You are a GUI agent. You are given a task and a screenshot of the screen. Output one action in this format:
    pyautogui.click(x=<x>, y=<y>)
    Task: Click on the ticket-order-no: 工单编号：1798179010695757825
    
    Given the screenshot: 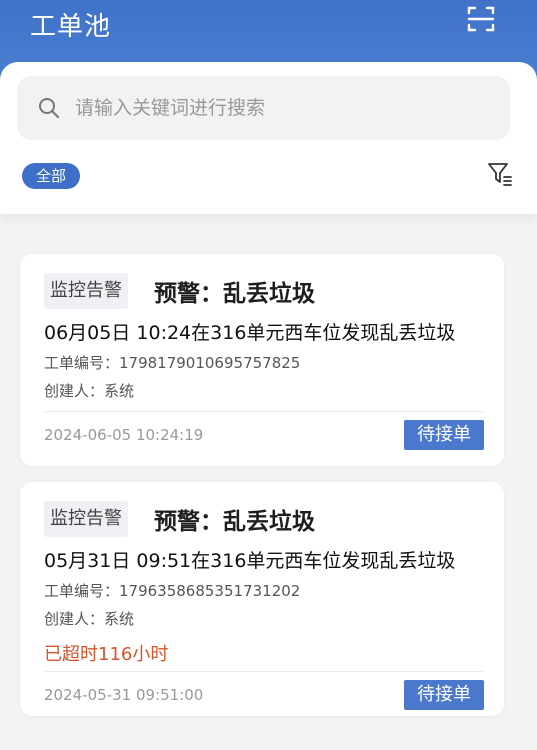 What is the action you would take?
    pyautogui.click(x=172, y=363)
    